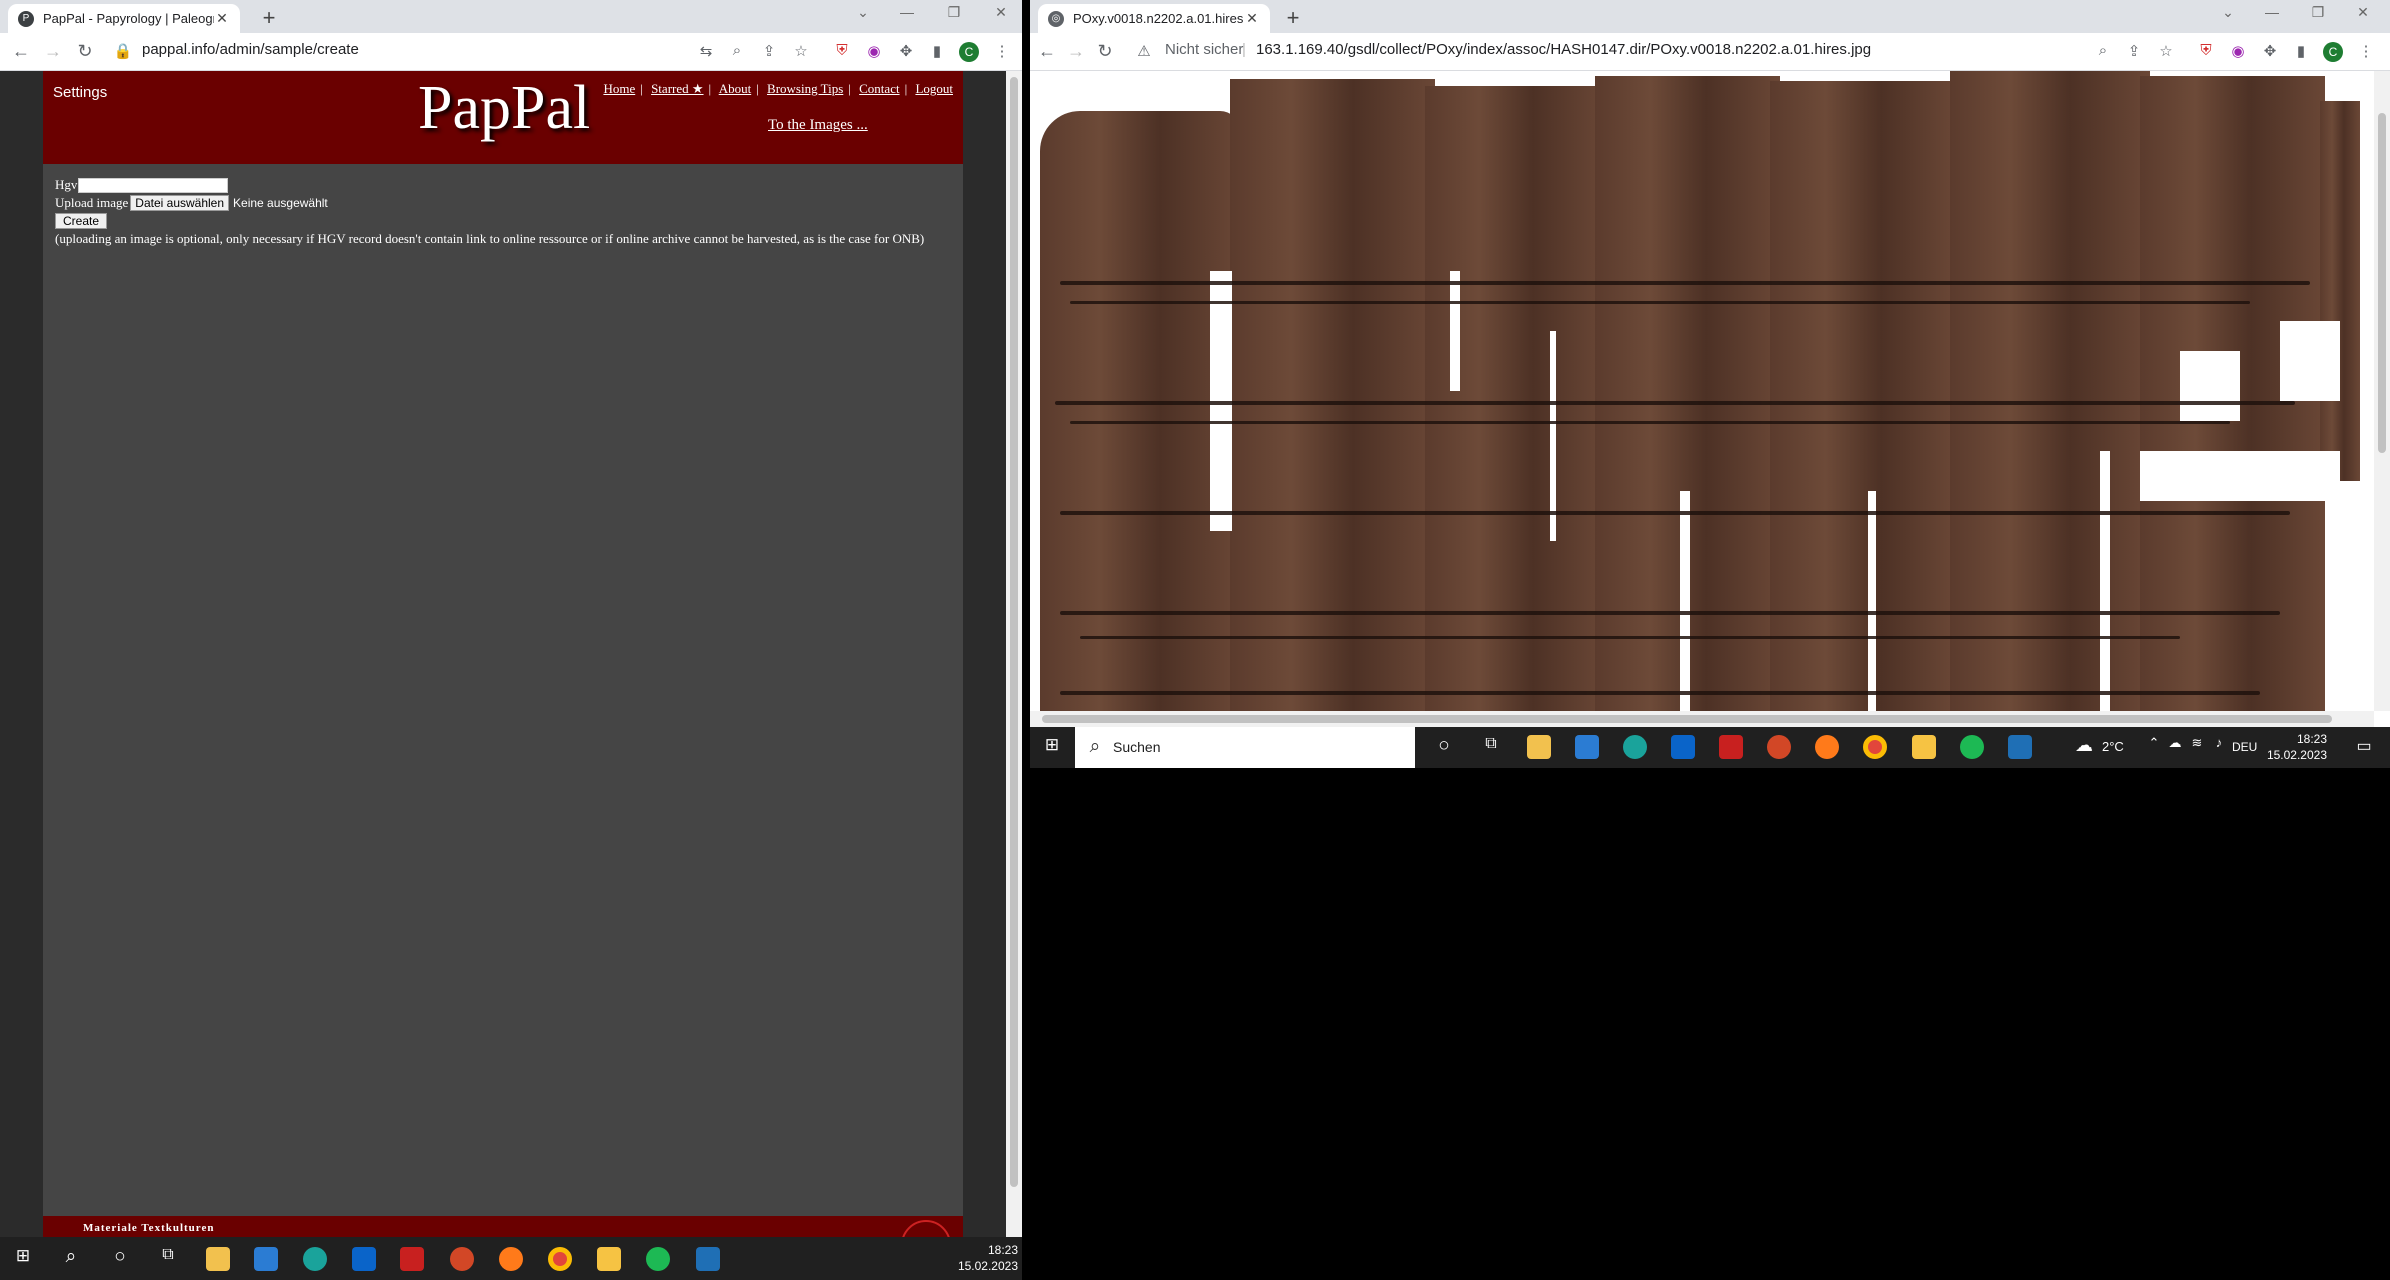  Describe the element at coordinates (934, 88) in the screenshot. I see `nav-logout: Logout` at that location.